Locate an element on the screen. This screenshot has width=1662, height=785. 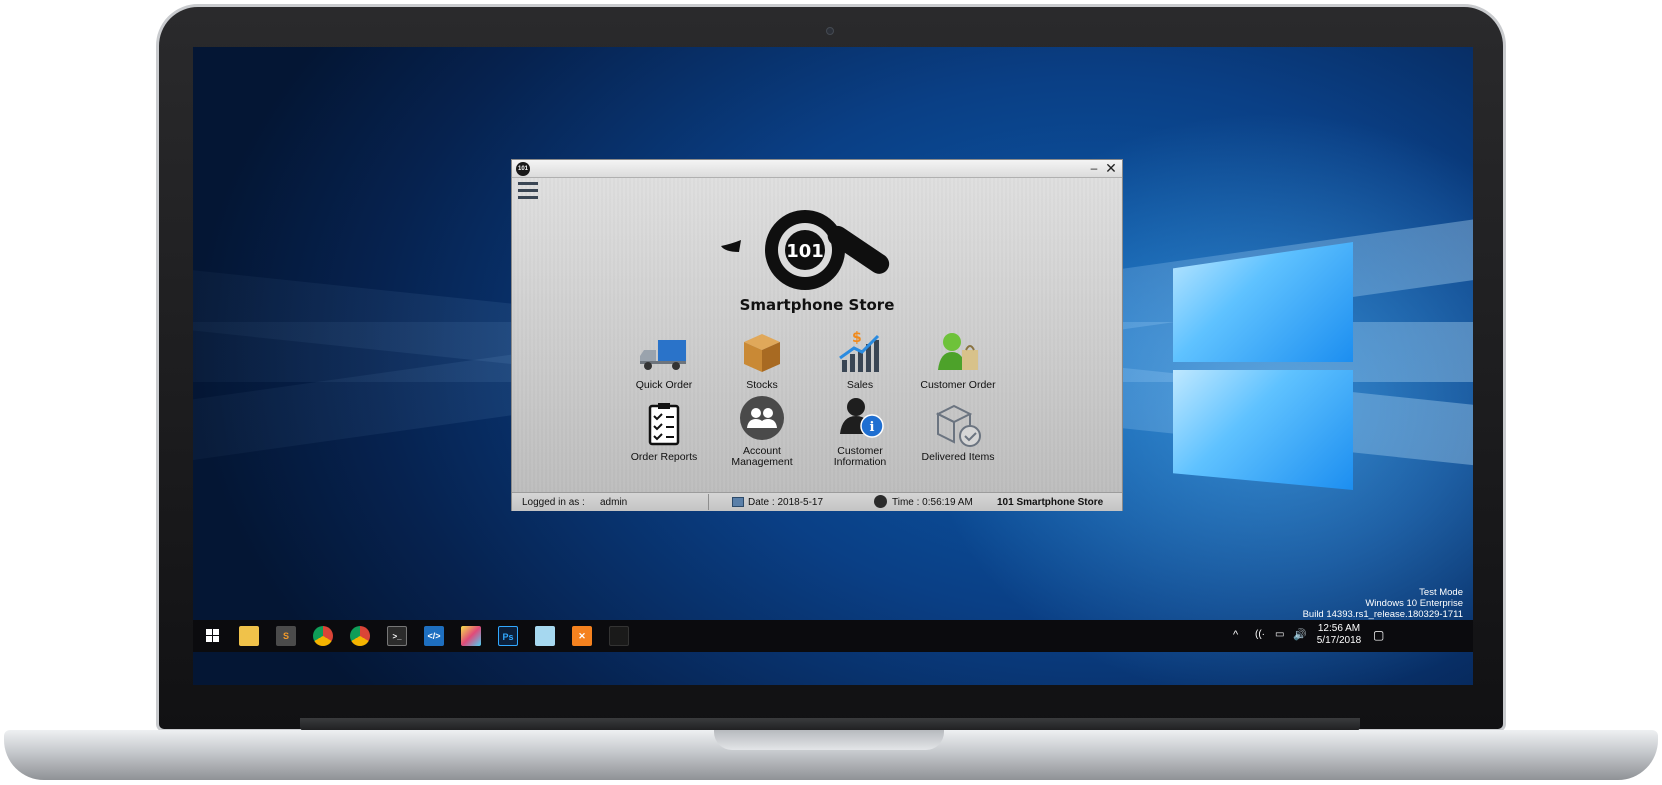
clock-date: 5/17/2018 is located at coordinates (1339, 640).